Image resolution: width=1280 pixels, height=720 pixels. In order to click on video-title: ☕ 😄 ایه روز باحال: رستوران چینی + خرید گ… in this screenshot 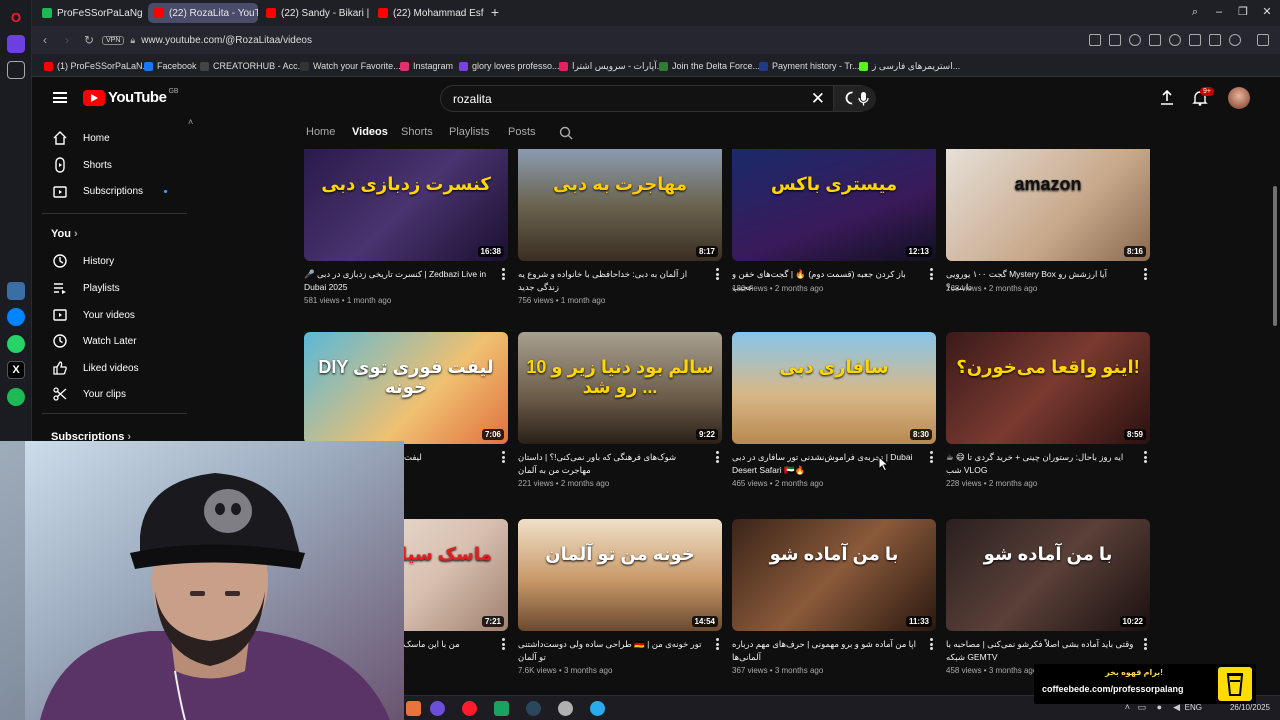, I will do `click(1040, 464)`.